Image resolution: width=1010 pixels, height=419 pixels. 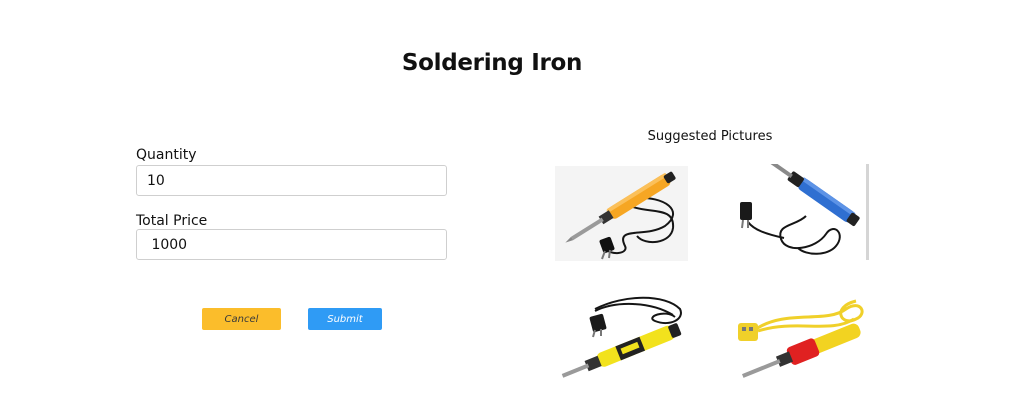 I want to click on page-title: Soldering Iron, so click(x=492, y=63).